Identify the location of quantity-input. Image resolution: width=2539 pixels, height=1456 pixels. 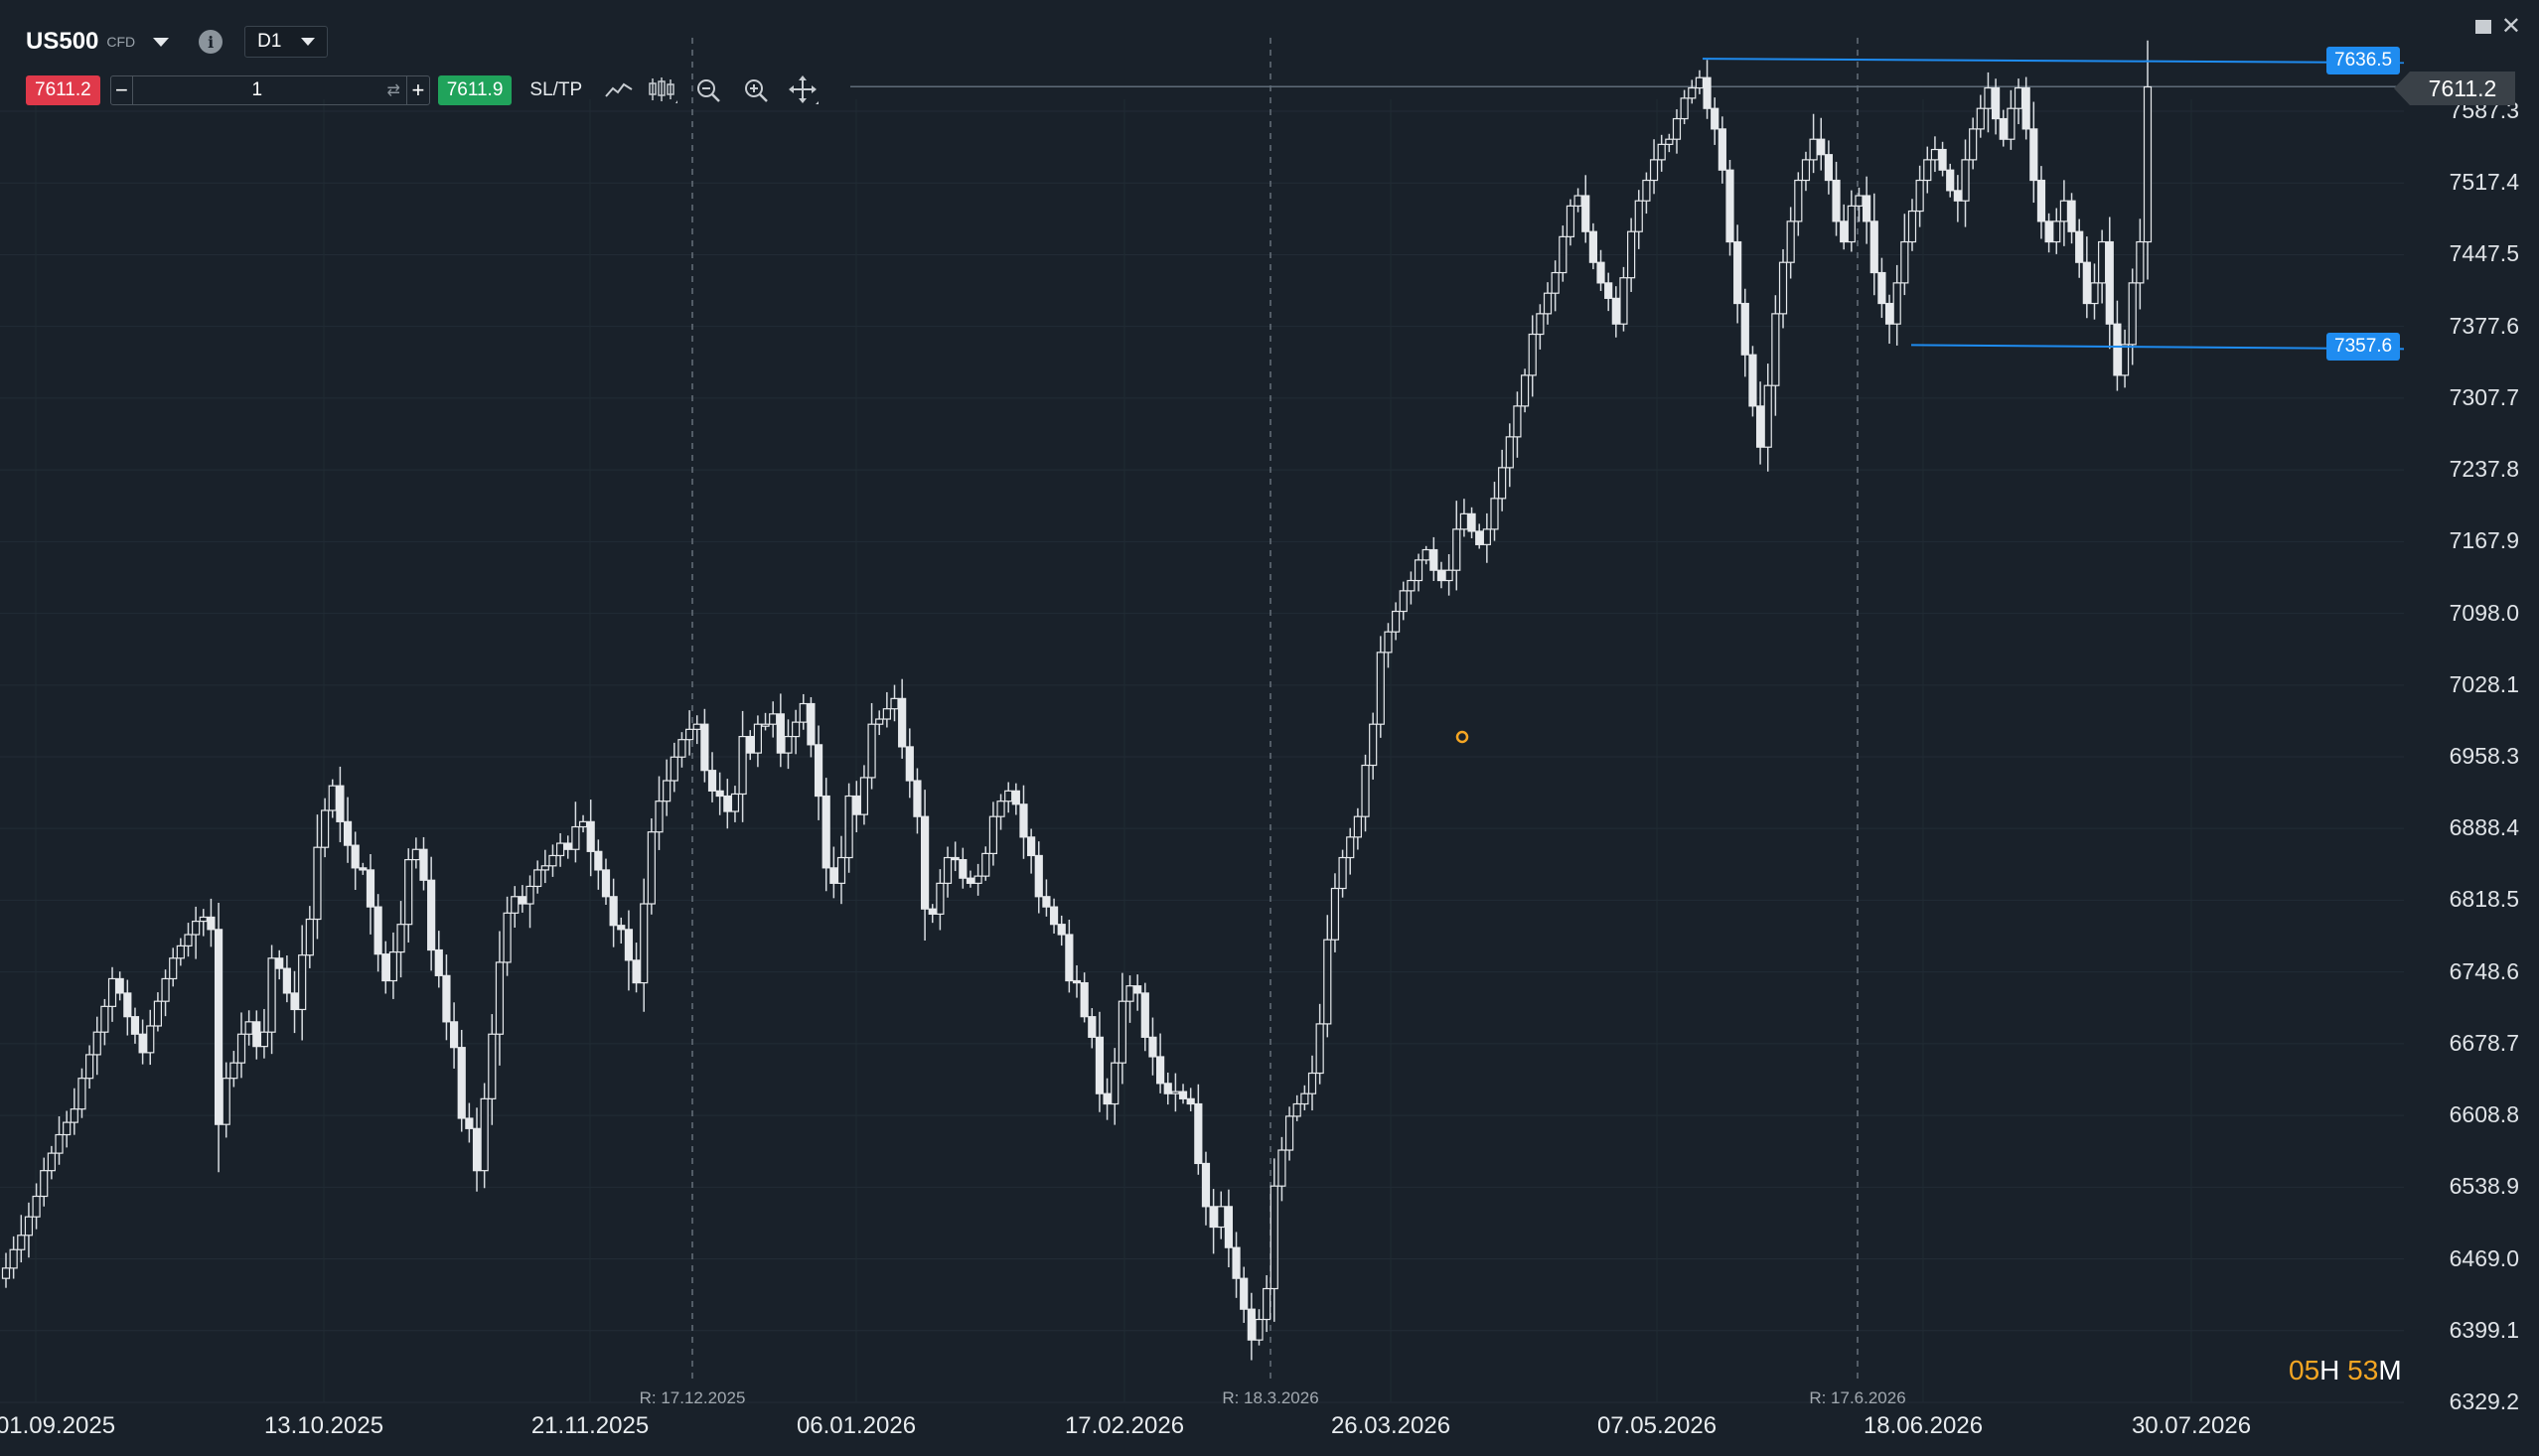
(257, 90).